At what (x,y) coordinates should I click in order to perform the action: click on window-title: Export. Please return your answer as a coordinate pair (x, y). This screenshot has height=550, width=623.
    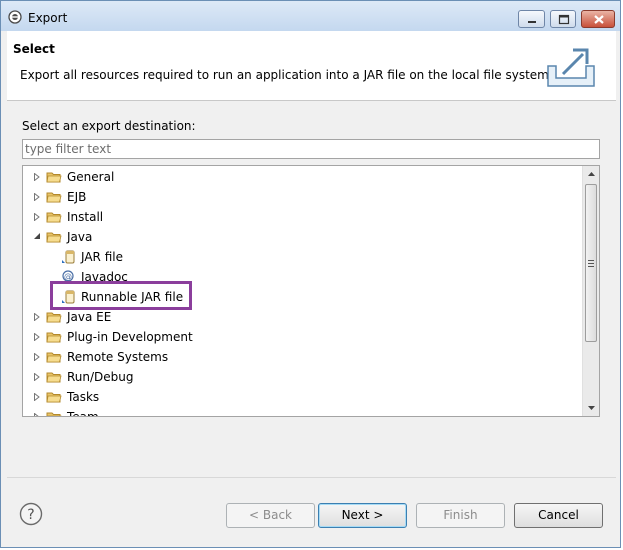
    Looking at the image, I should click on (48, 18).